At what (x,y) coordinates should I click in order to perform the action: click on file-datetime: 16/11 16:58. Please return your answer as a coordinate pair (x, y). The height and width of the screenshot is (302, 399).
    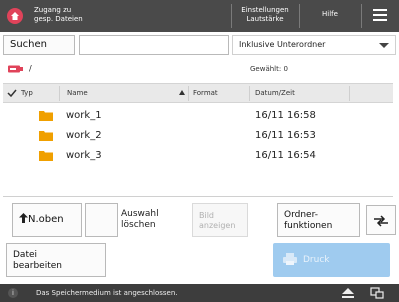
    Looking at the image, I should click on (285, 115).